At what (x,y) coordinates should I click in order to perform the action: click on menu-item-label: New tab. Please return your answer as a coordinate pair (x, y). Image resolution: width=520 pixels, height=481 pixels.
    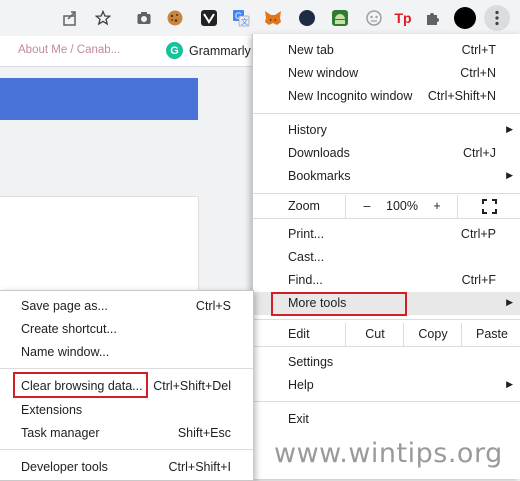
    Looking at the image, I should click on (311, 50).